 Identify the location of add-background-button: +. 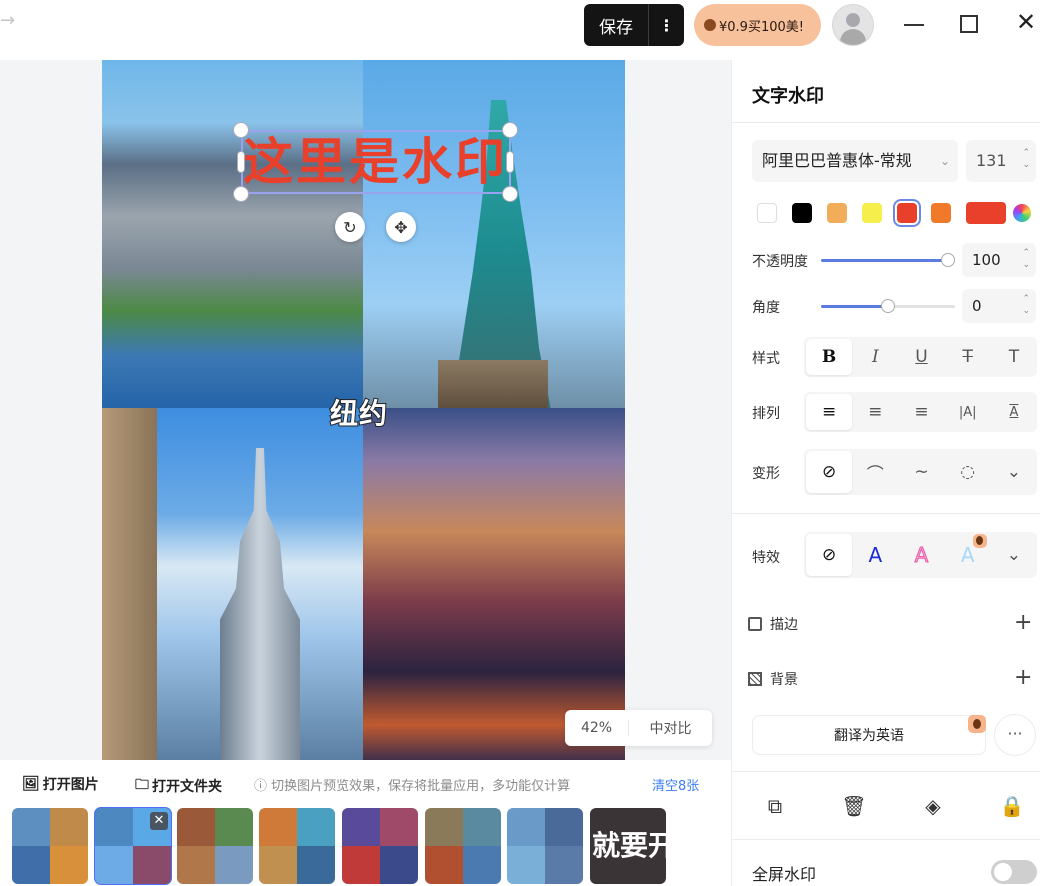
(1023, 678).